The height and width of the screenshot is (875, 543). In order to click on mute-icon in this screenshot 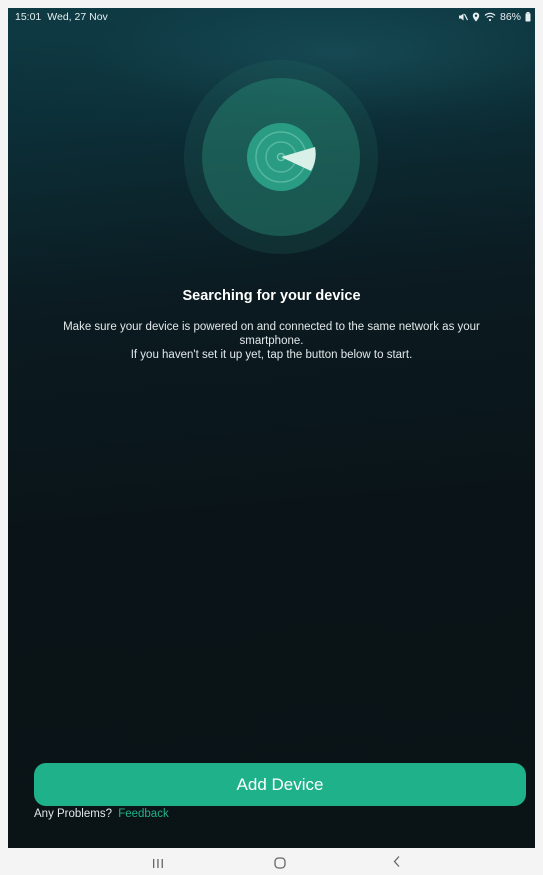, I will do `click(463, 17)`.